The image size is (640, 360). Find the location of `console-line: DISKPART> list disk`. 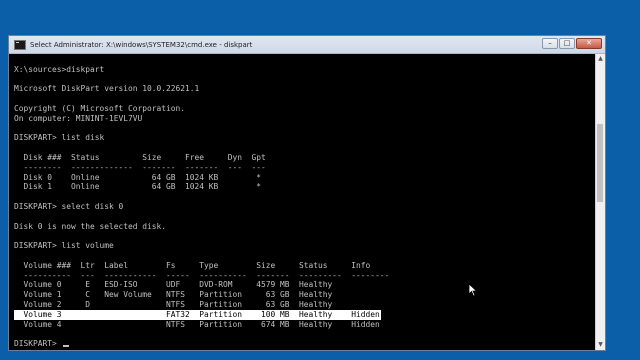

console-line: DISKPART> list disk is located at coordinates (59, 138).